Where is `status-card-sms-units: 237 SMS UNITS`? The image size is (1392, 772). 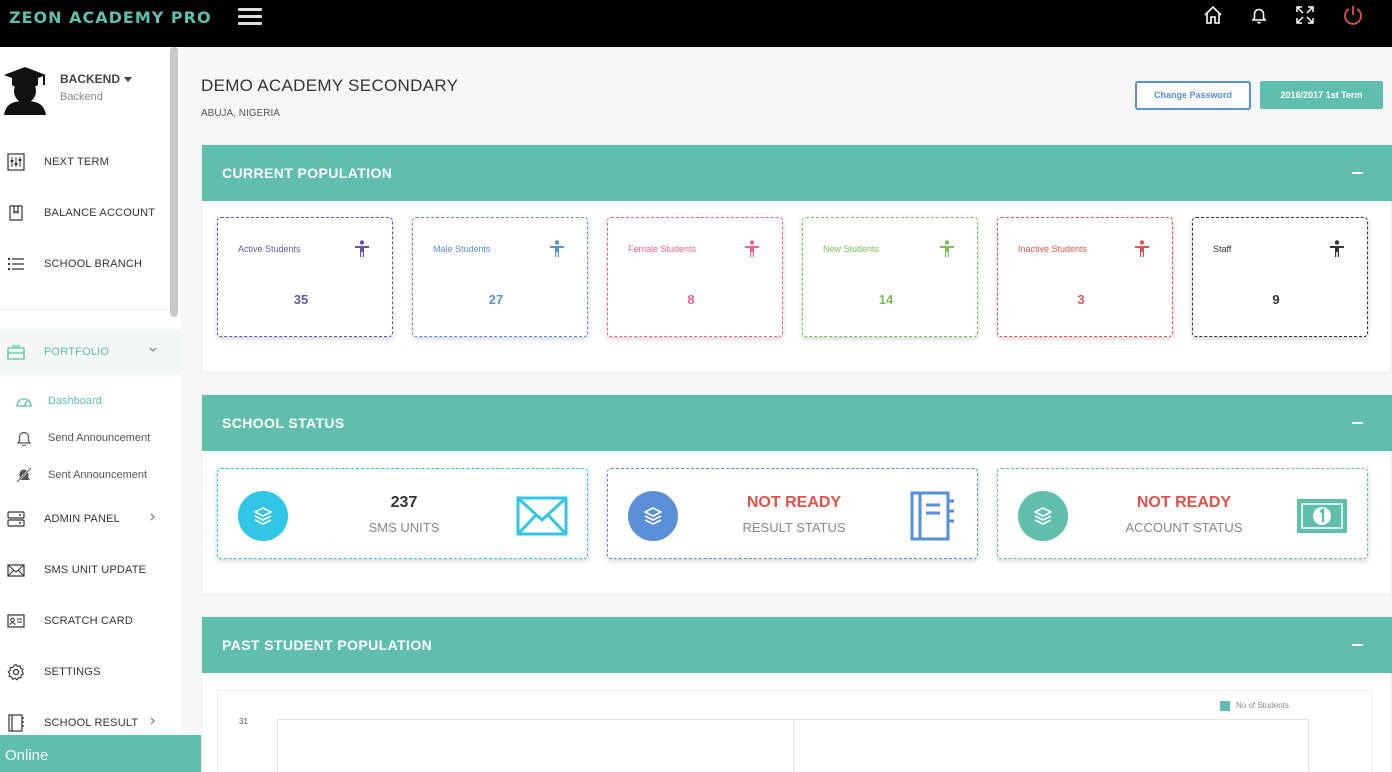 status-card-sms-units: 237 SMS UNITS is located at coordinates (402, 513).